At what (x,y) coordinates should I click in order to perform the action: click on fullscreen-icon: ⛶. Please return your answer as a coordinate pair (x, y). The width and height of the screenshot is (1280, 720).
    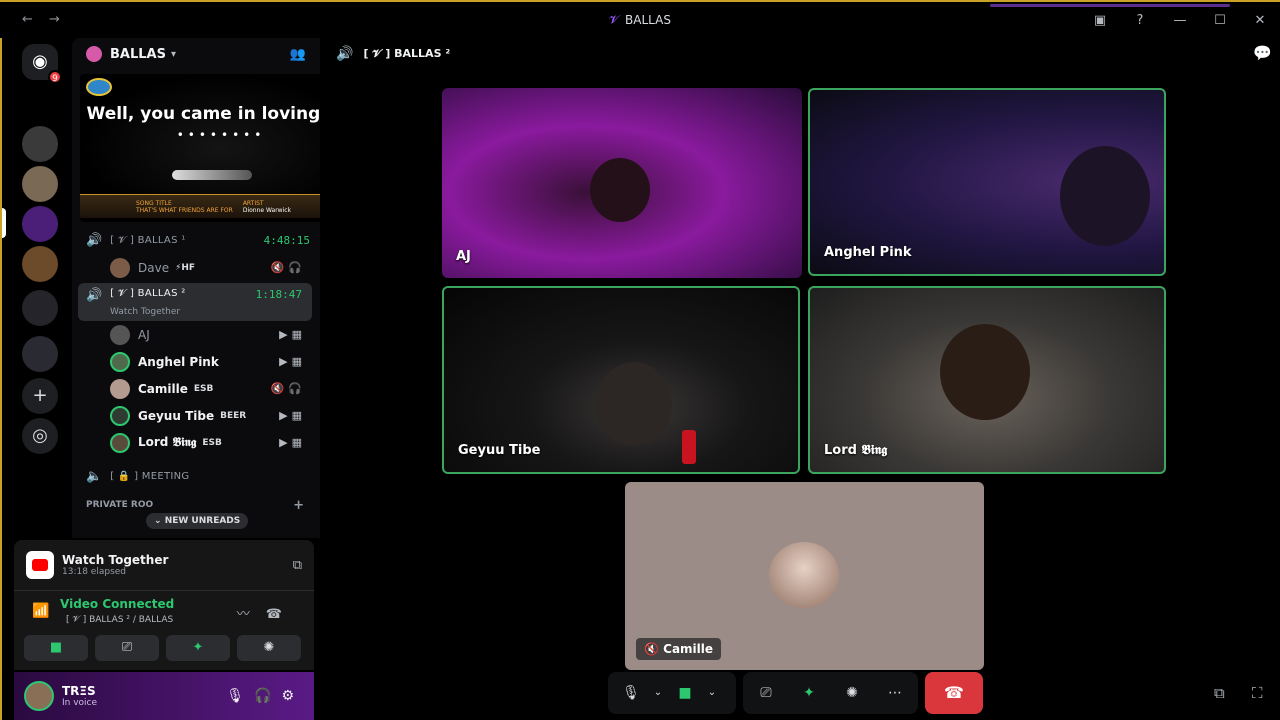
    Looking at the image, I should click on (1257, 693).